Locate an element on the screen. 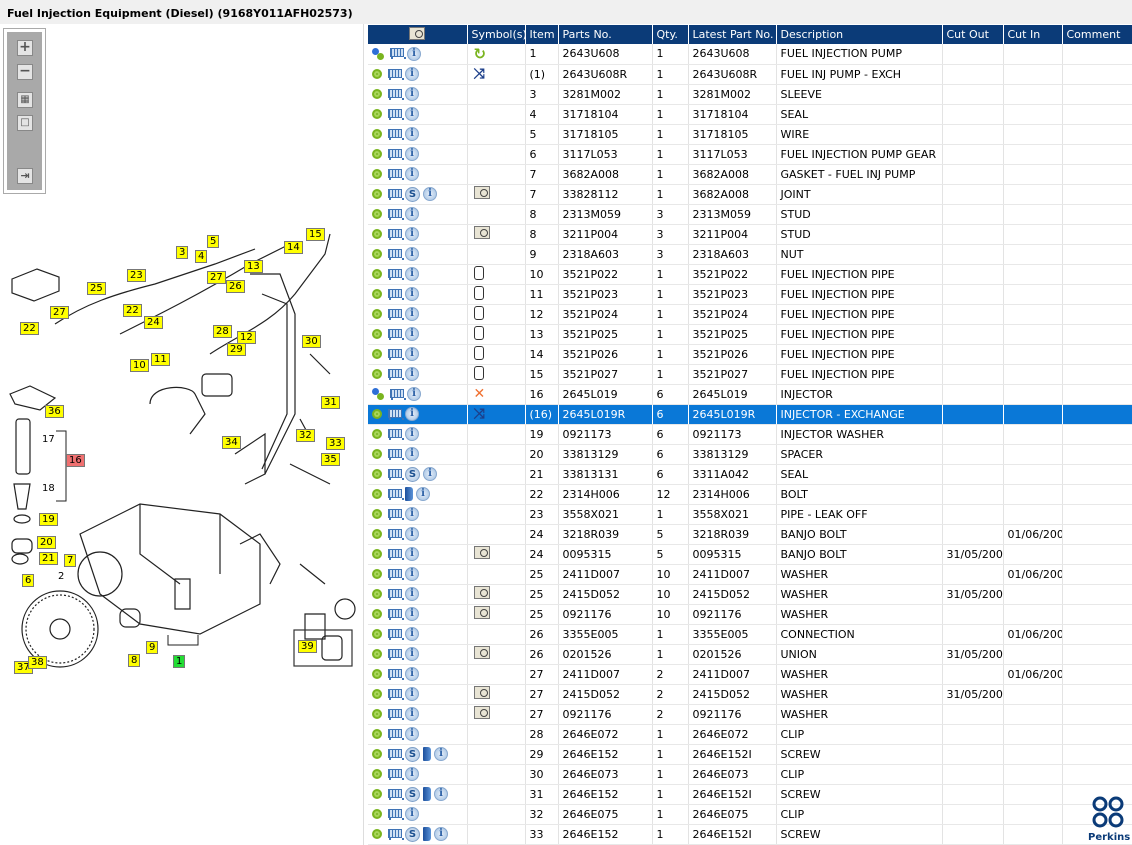 This screenshot has height=845, width=1132. callout-26: 26 is located at coordinates (235, 286).